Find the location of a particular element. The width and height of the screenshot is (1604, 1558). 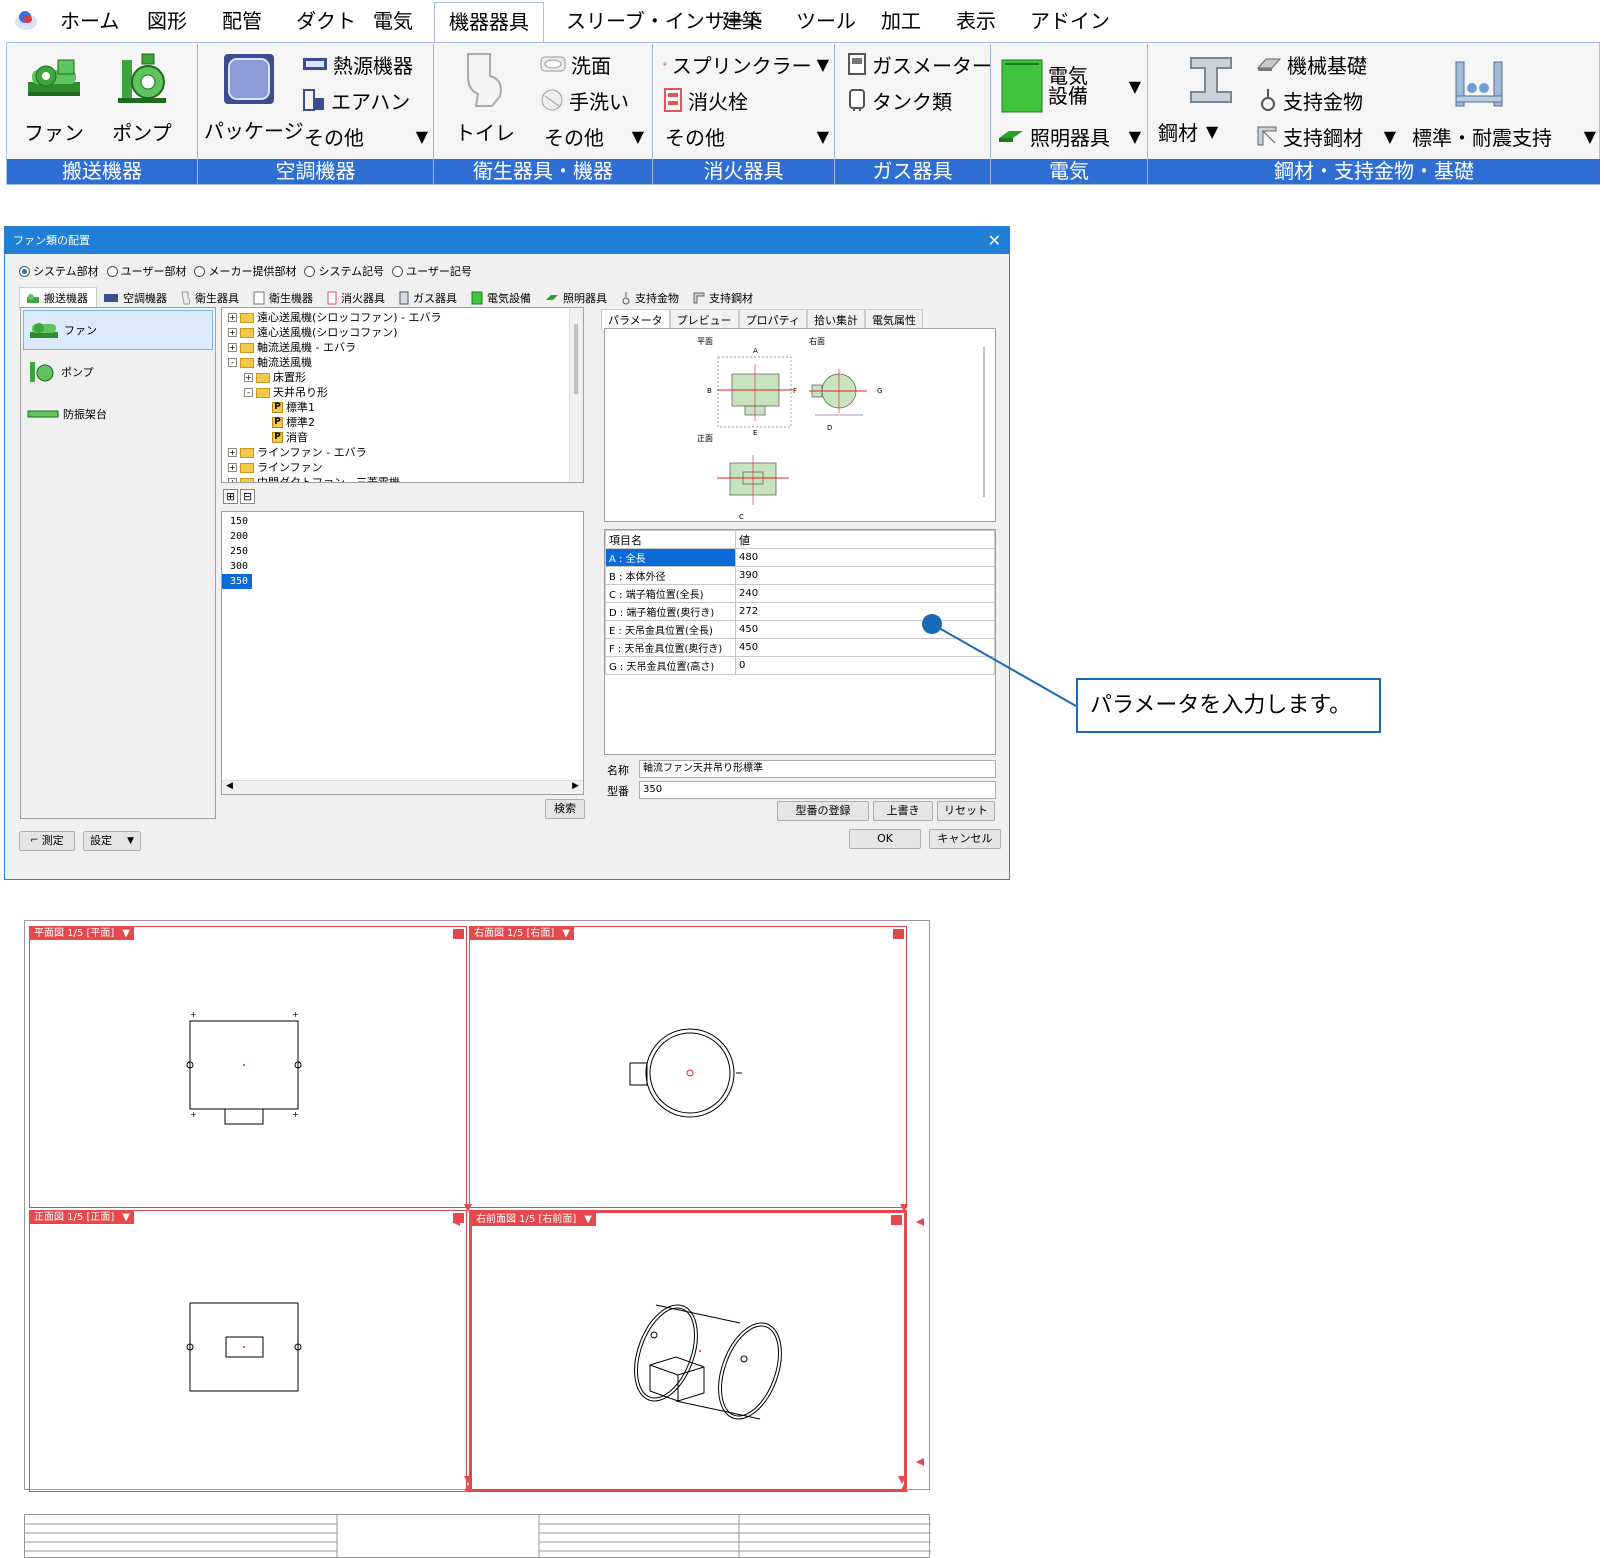

tab-support-hardware: 支持金物 is located at coordinates (651, 298).